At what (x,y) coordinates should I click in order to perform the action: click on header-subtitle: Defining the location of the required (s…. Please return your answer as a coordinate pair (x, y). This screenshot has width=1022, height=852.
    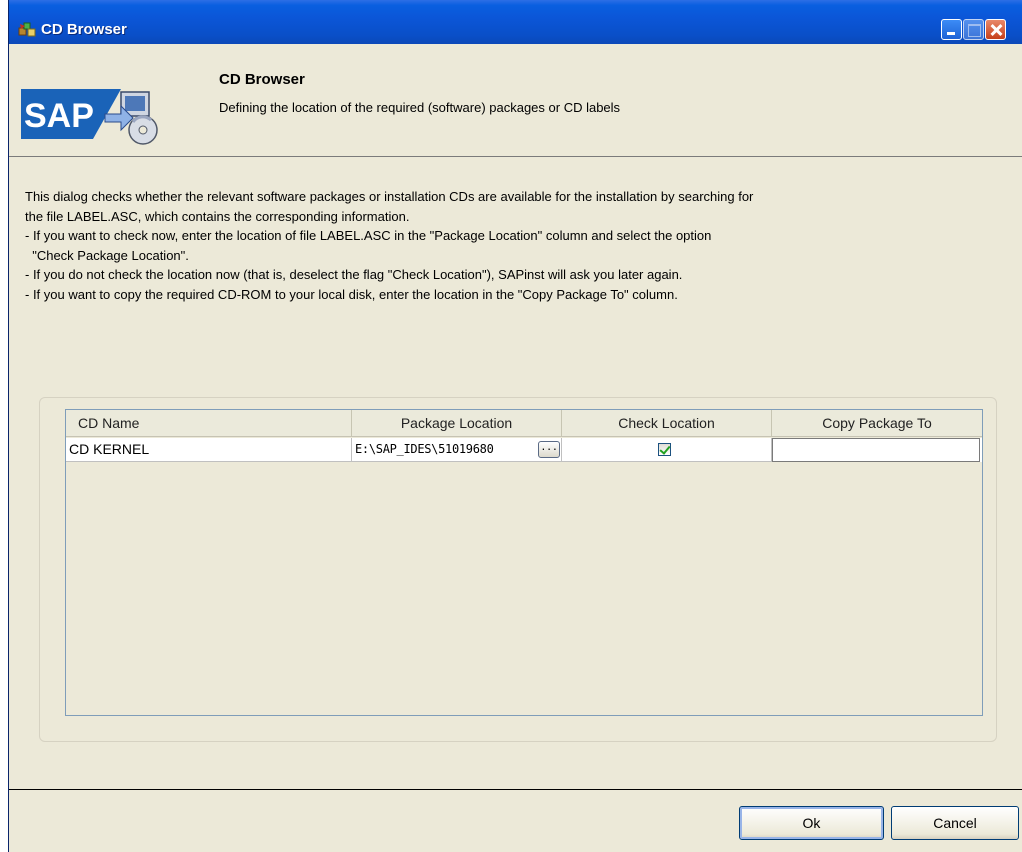
    Looking at the image, I should click on (420, 107).